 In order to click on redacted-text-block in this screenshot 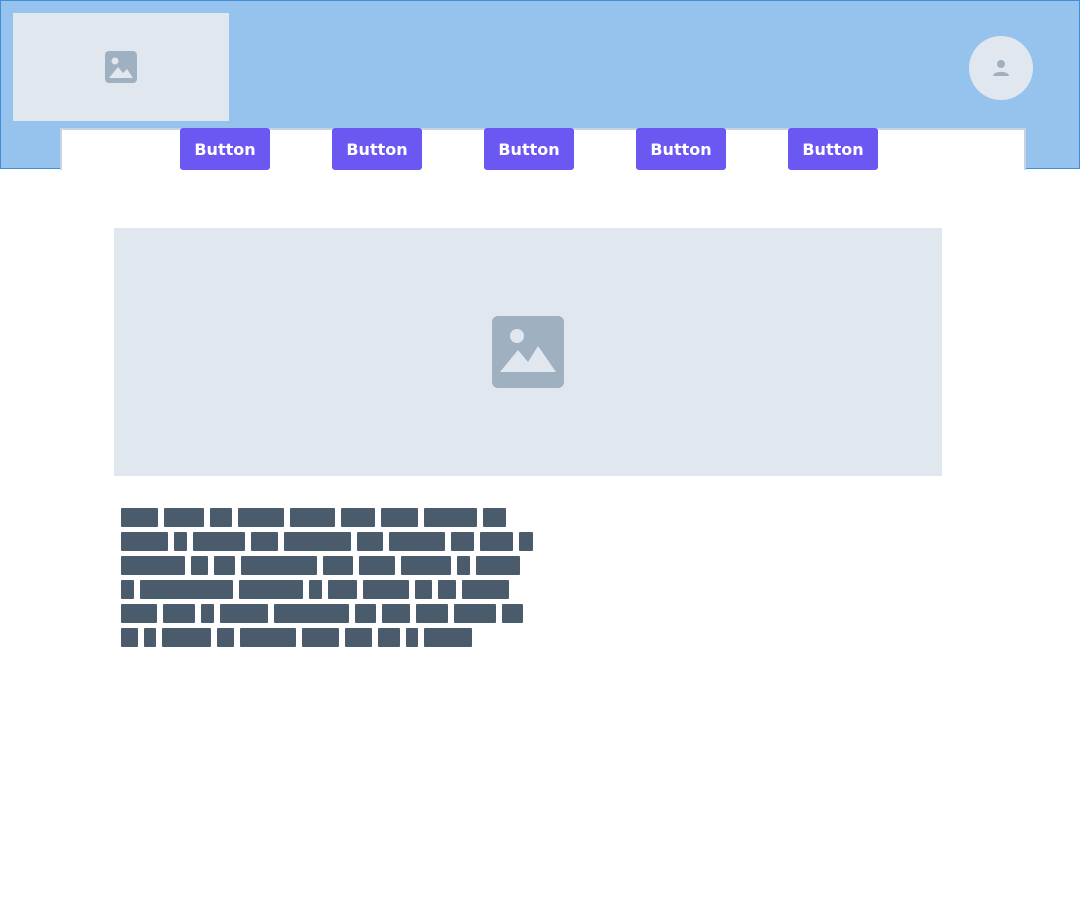, I will do `click(330, 580)`.